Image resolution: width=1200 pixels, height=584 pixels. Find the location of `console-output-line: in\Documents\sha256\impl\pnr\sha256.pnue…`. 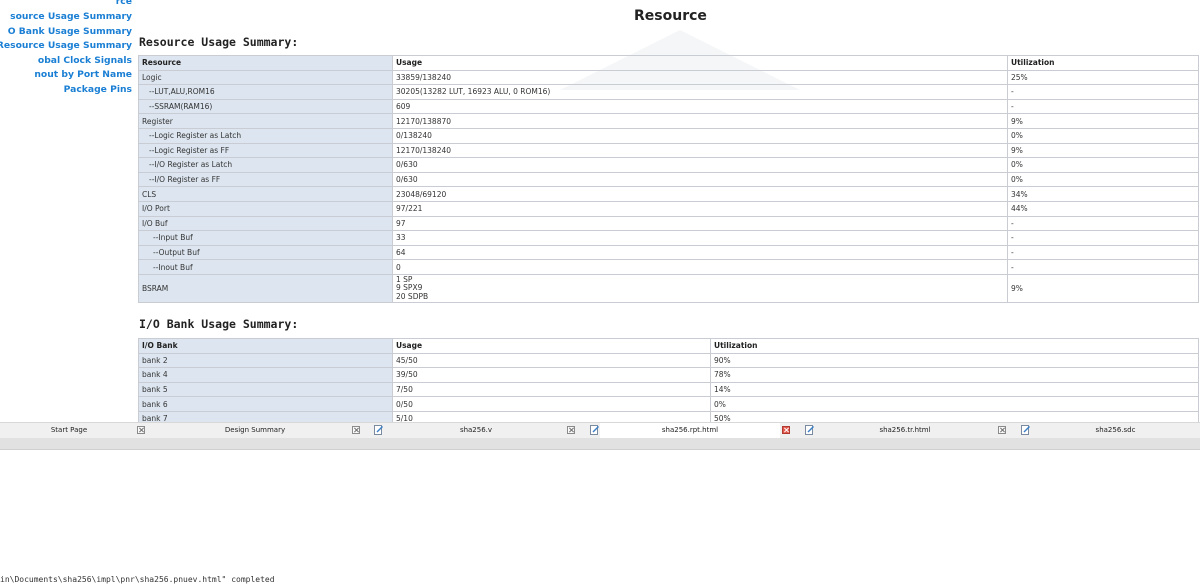

console-output-line: in\Documents\sha256\impl\pnr\sha256.pnue… is located at coordinates (137, 579).